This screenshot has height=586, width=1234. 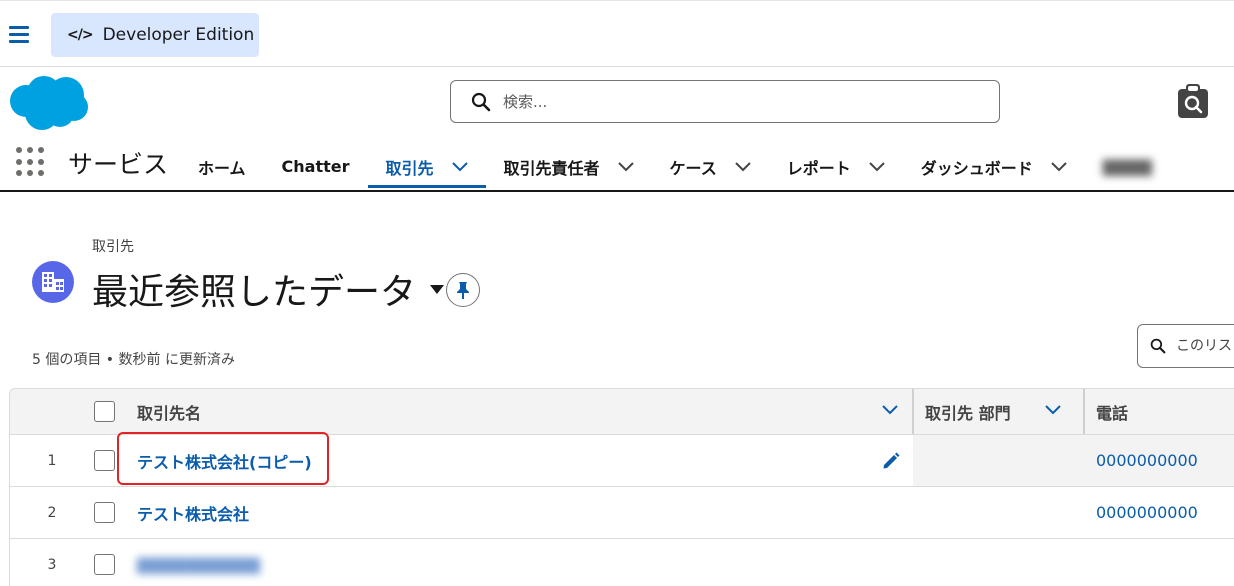 I want to click on developer-edition-badge: </> Developer Edition, so click(x=155, y=35).